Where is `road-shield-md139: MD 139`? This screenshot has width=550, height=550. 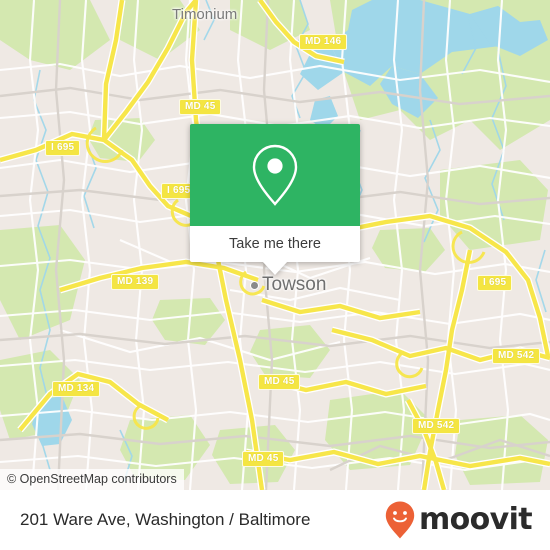 road-shield-md139: MD 139 is located at coordinates (135, 282).